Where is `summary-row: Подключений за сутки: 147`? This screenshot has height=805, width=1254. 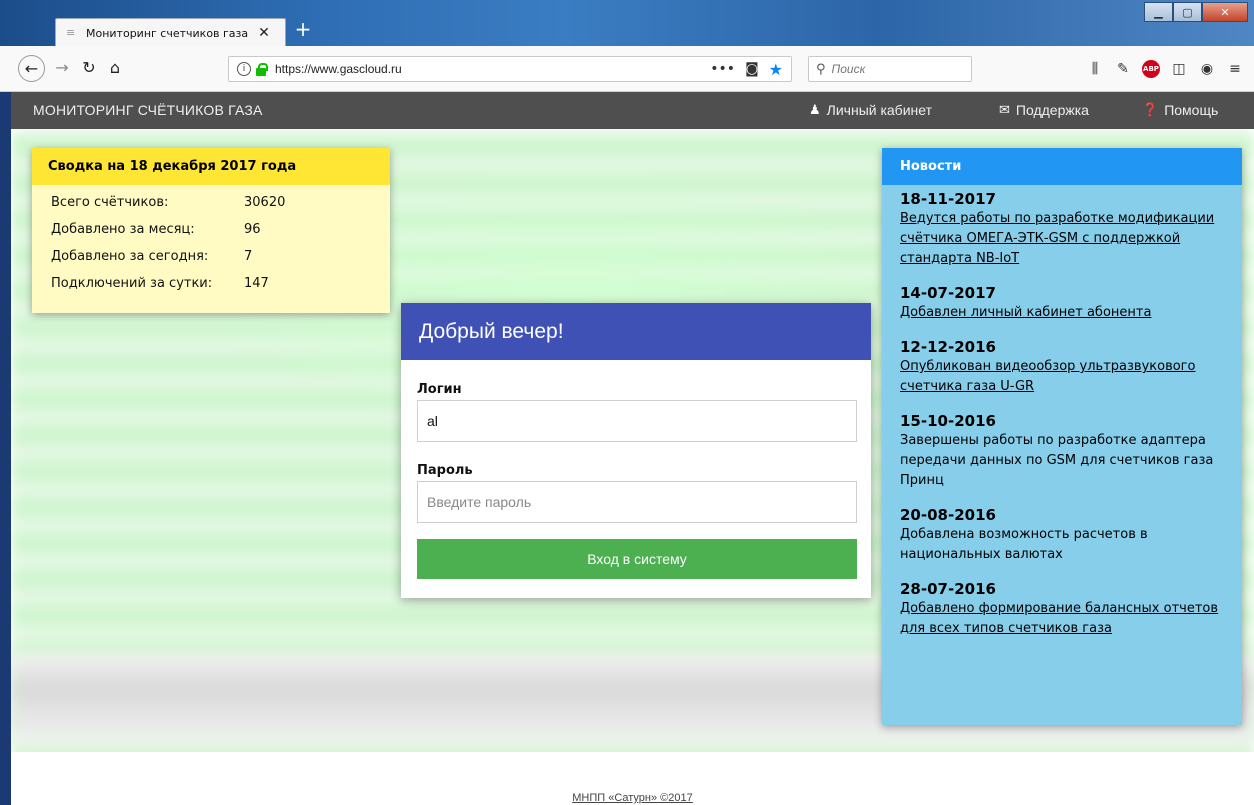
summary-row: Подключений за сутки: 147 is located at coordinates (220, 289).